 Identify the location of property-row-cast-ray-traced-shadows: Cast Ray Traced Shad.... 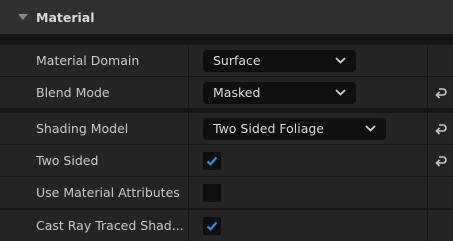
(226, 225).